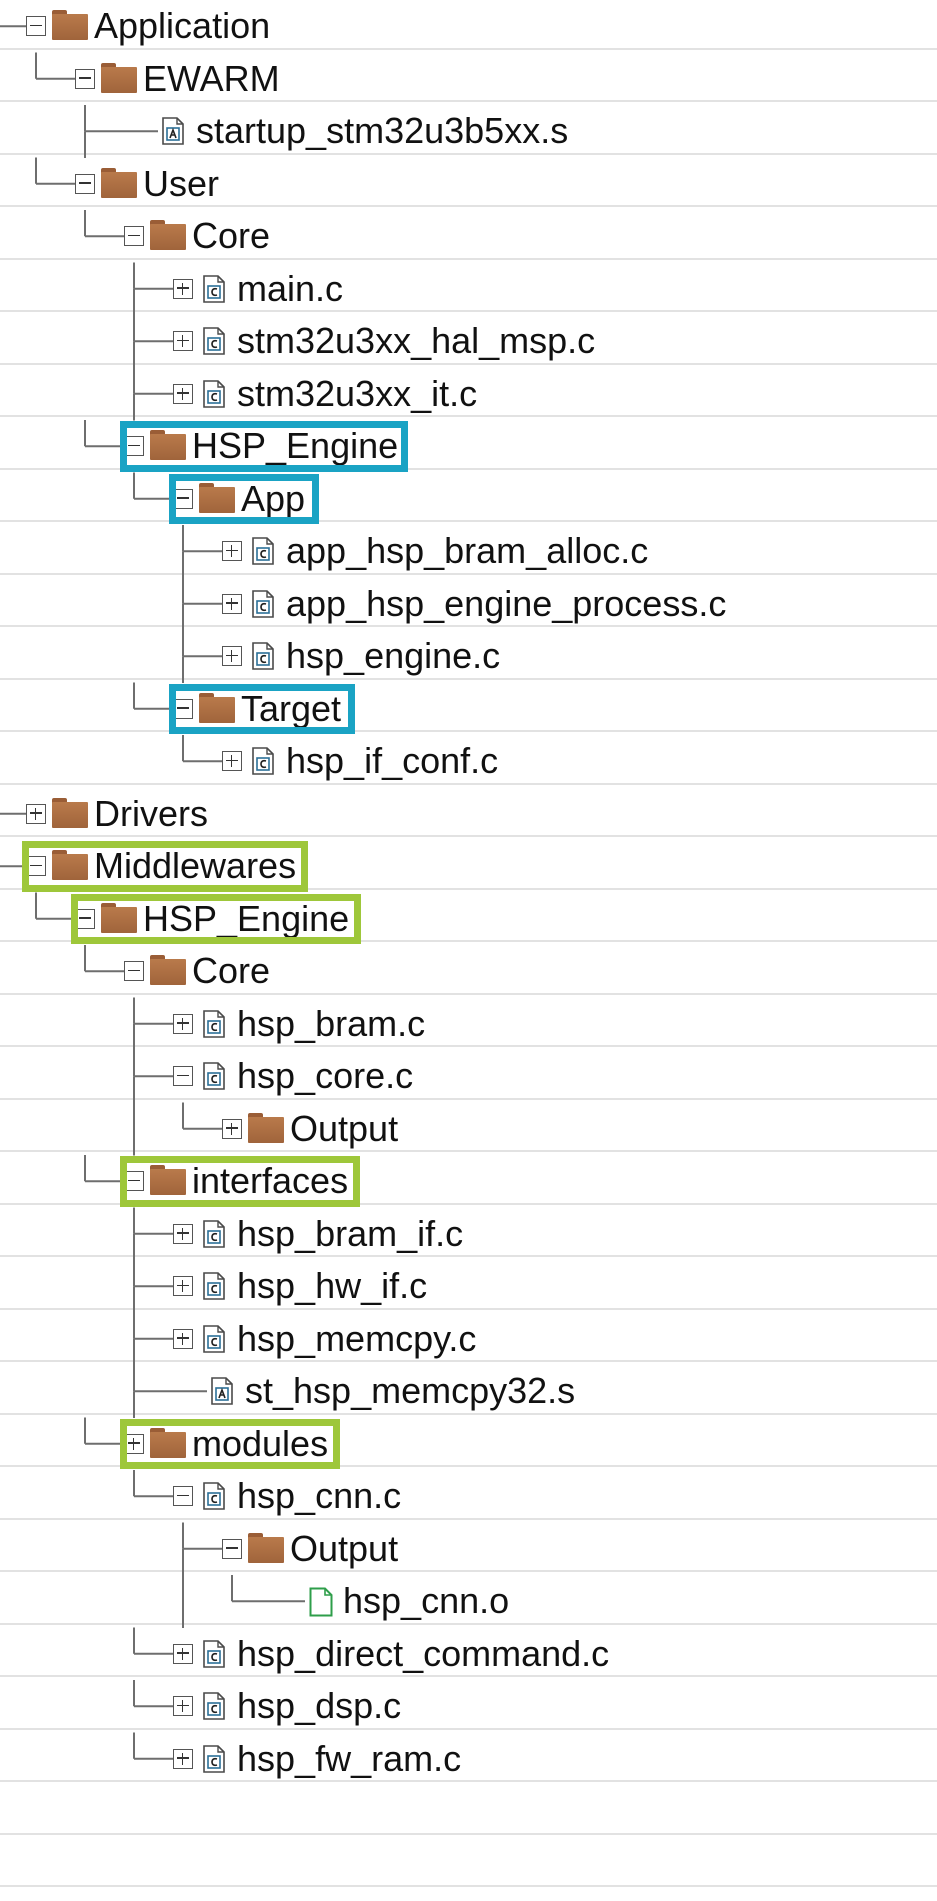 This screenshot has height=1901, width=937. I want to click on tree-file-hsp-if-conf-c: hsp_if_conf.c, so click(468, 761).